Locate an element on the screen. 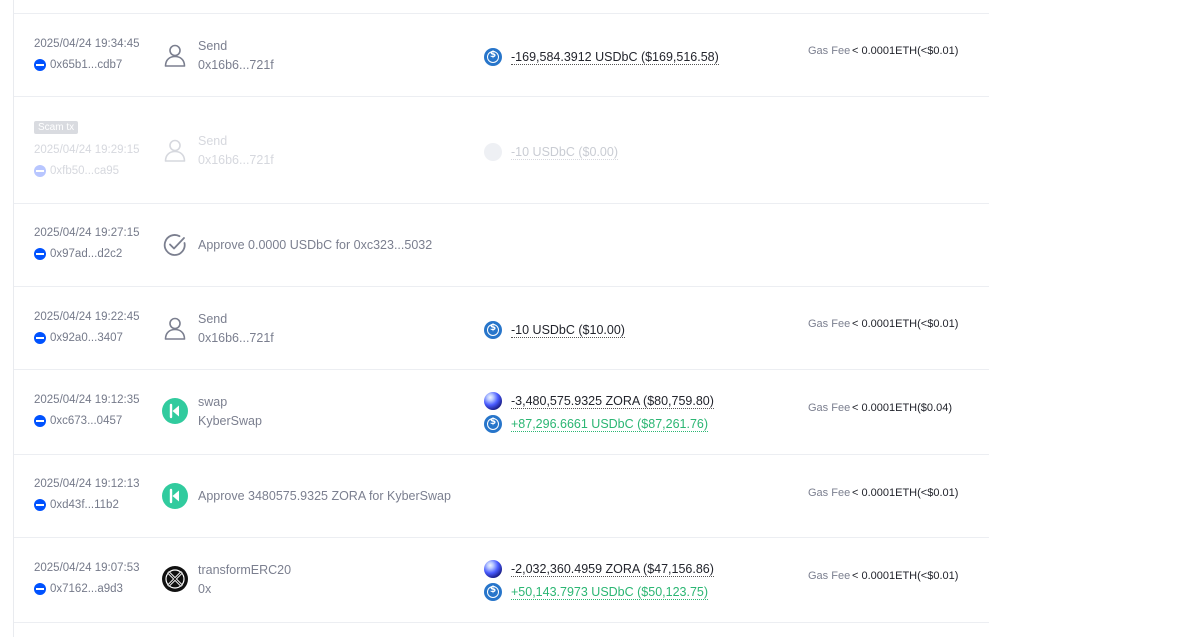  tx-title: transformERC20 is located at coordinates (245, 570).